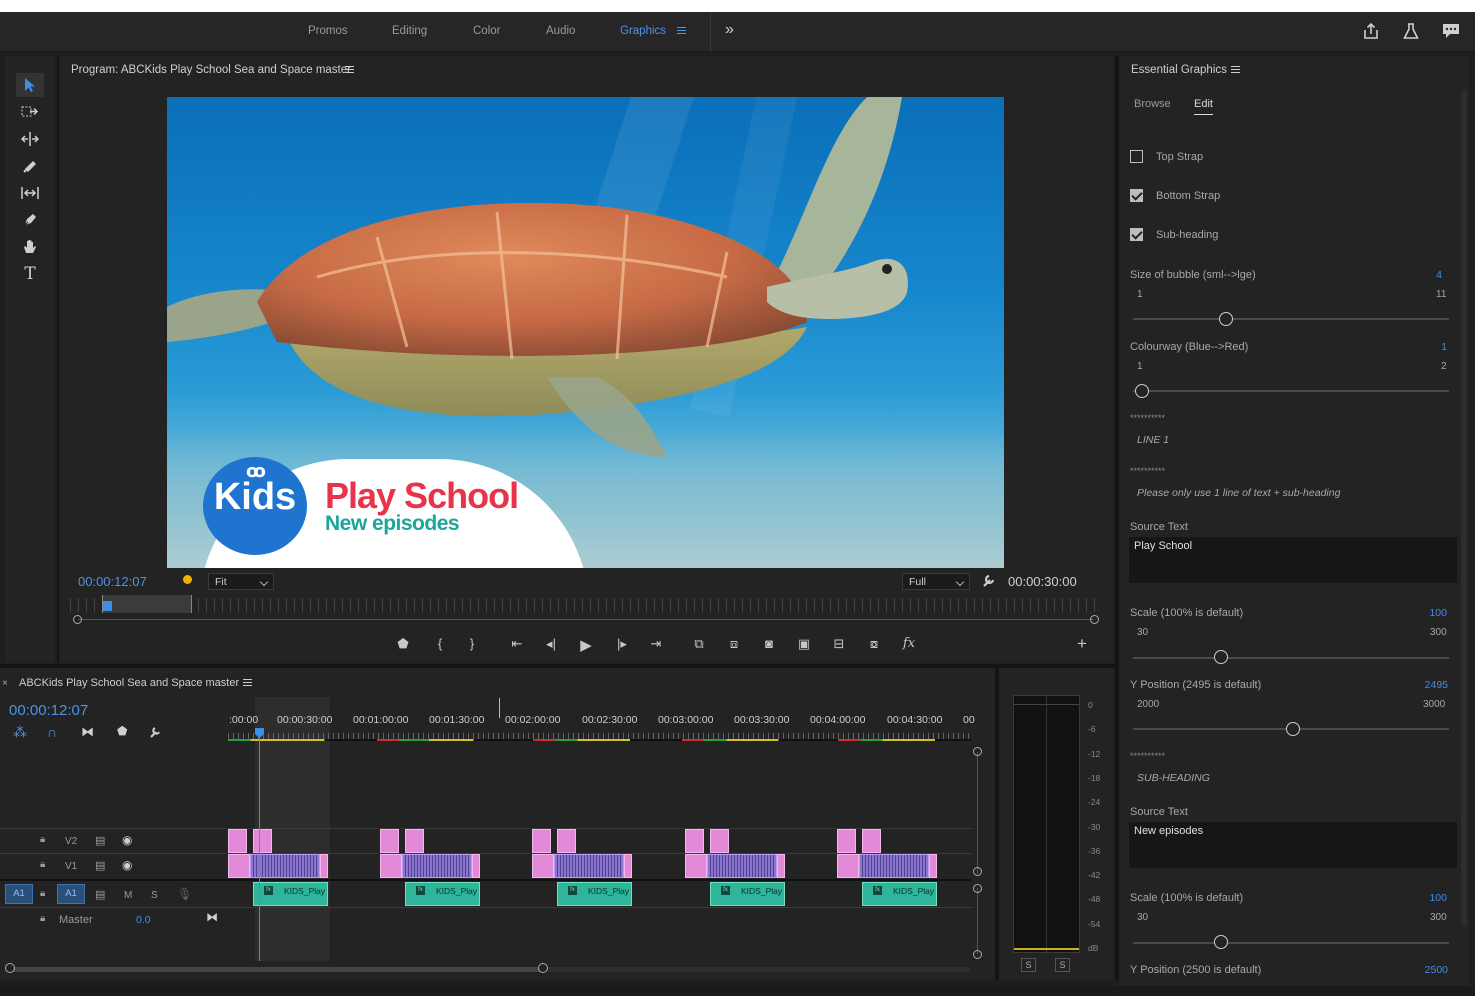  I want to click on zoom-dropdown: Fit, so click(241, 581).